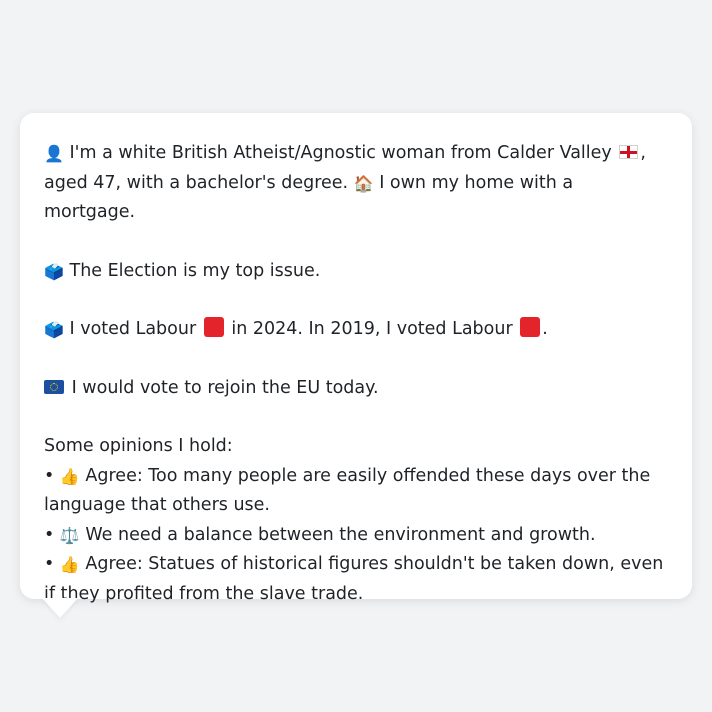  Describe the element at coordinates (545, 329) in the screenshot. I see `vote-end-text: .` at that location.